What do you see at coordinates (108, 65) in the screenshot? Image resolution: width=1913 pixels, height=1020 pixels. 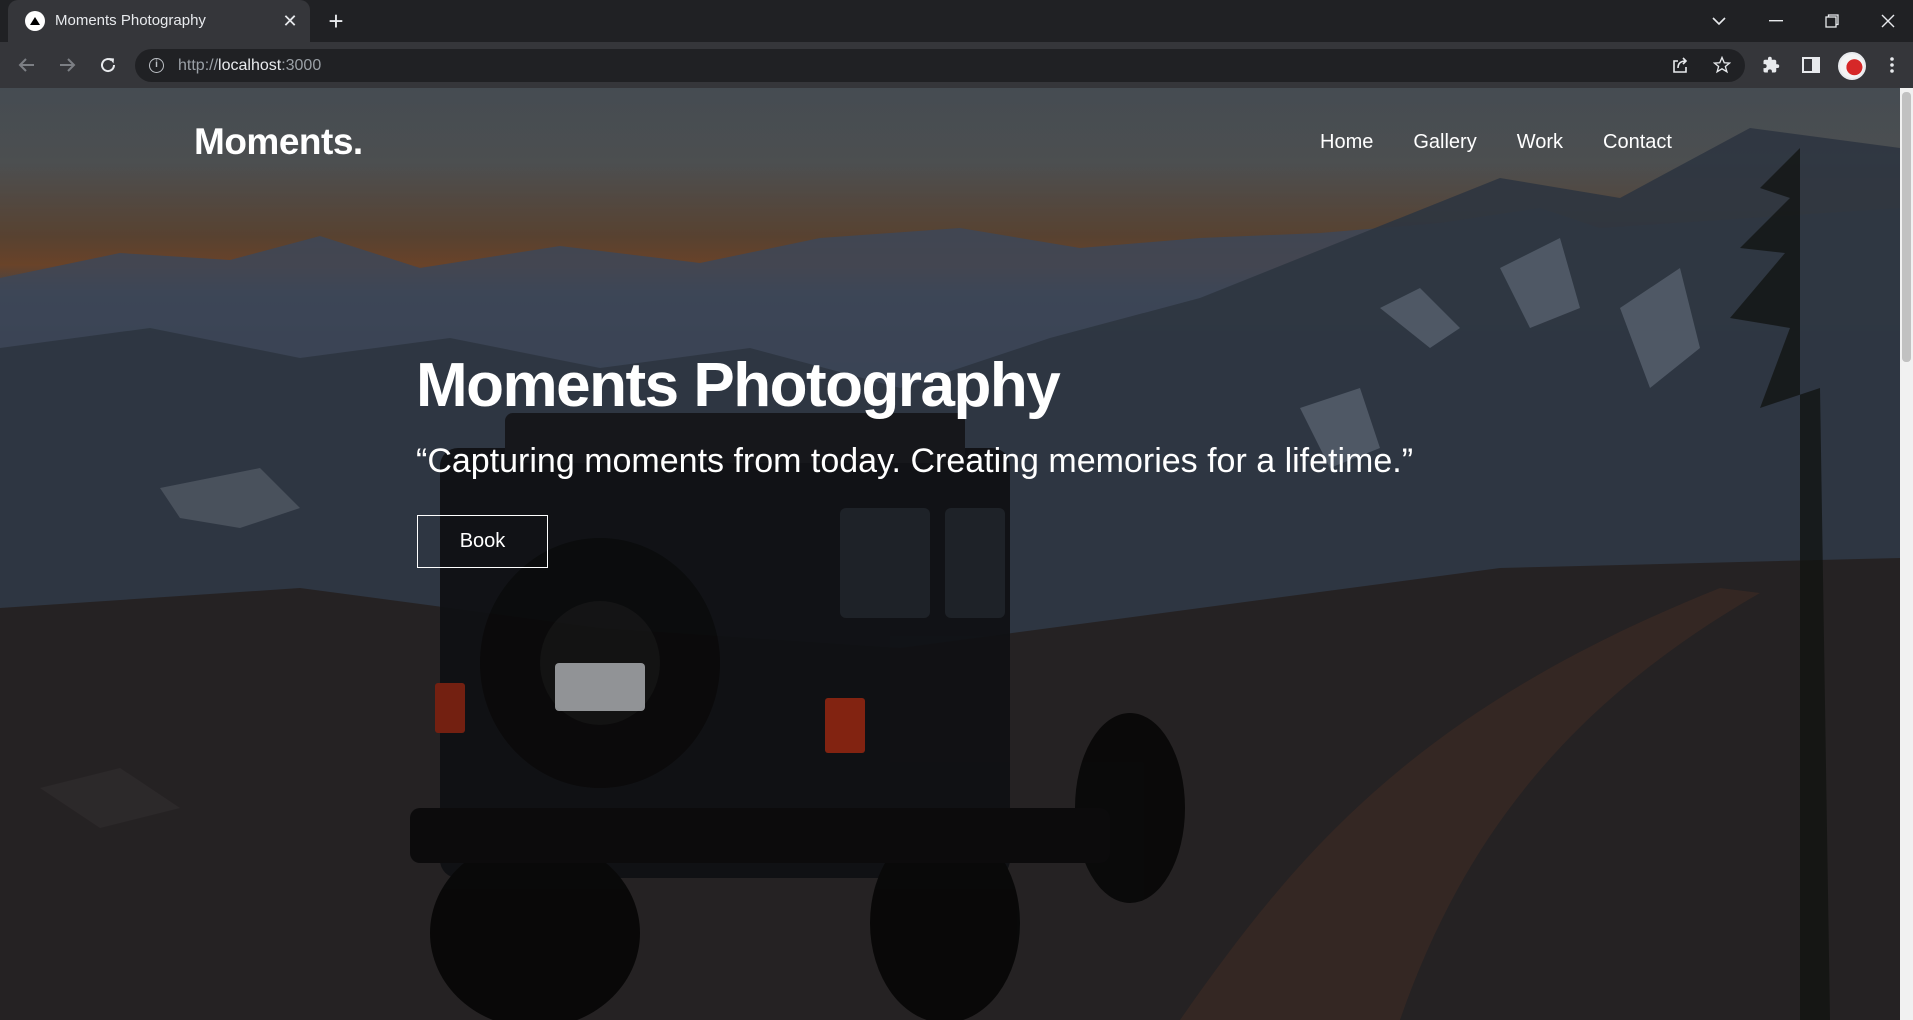 I see `reload-icon` at bounding box center [108, 65].